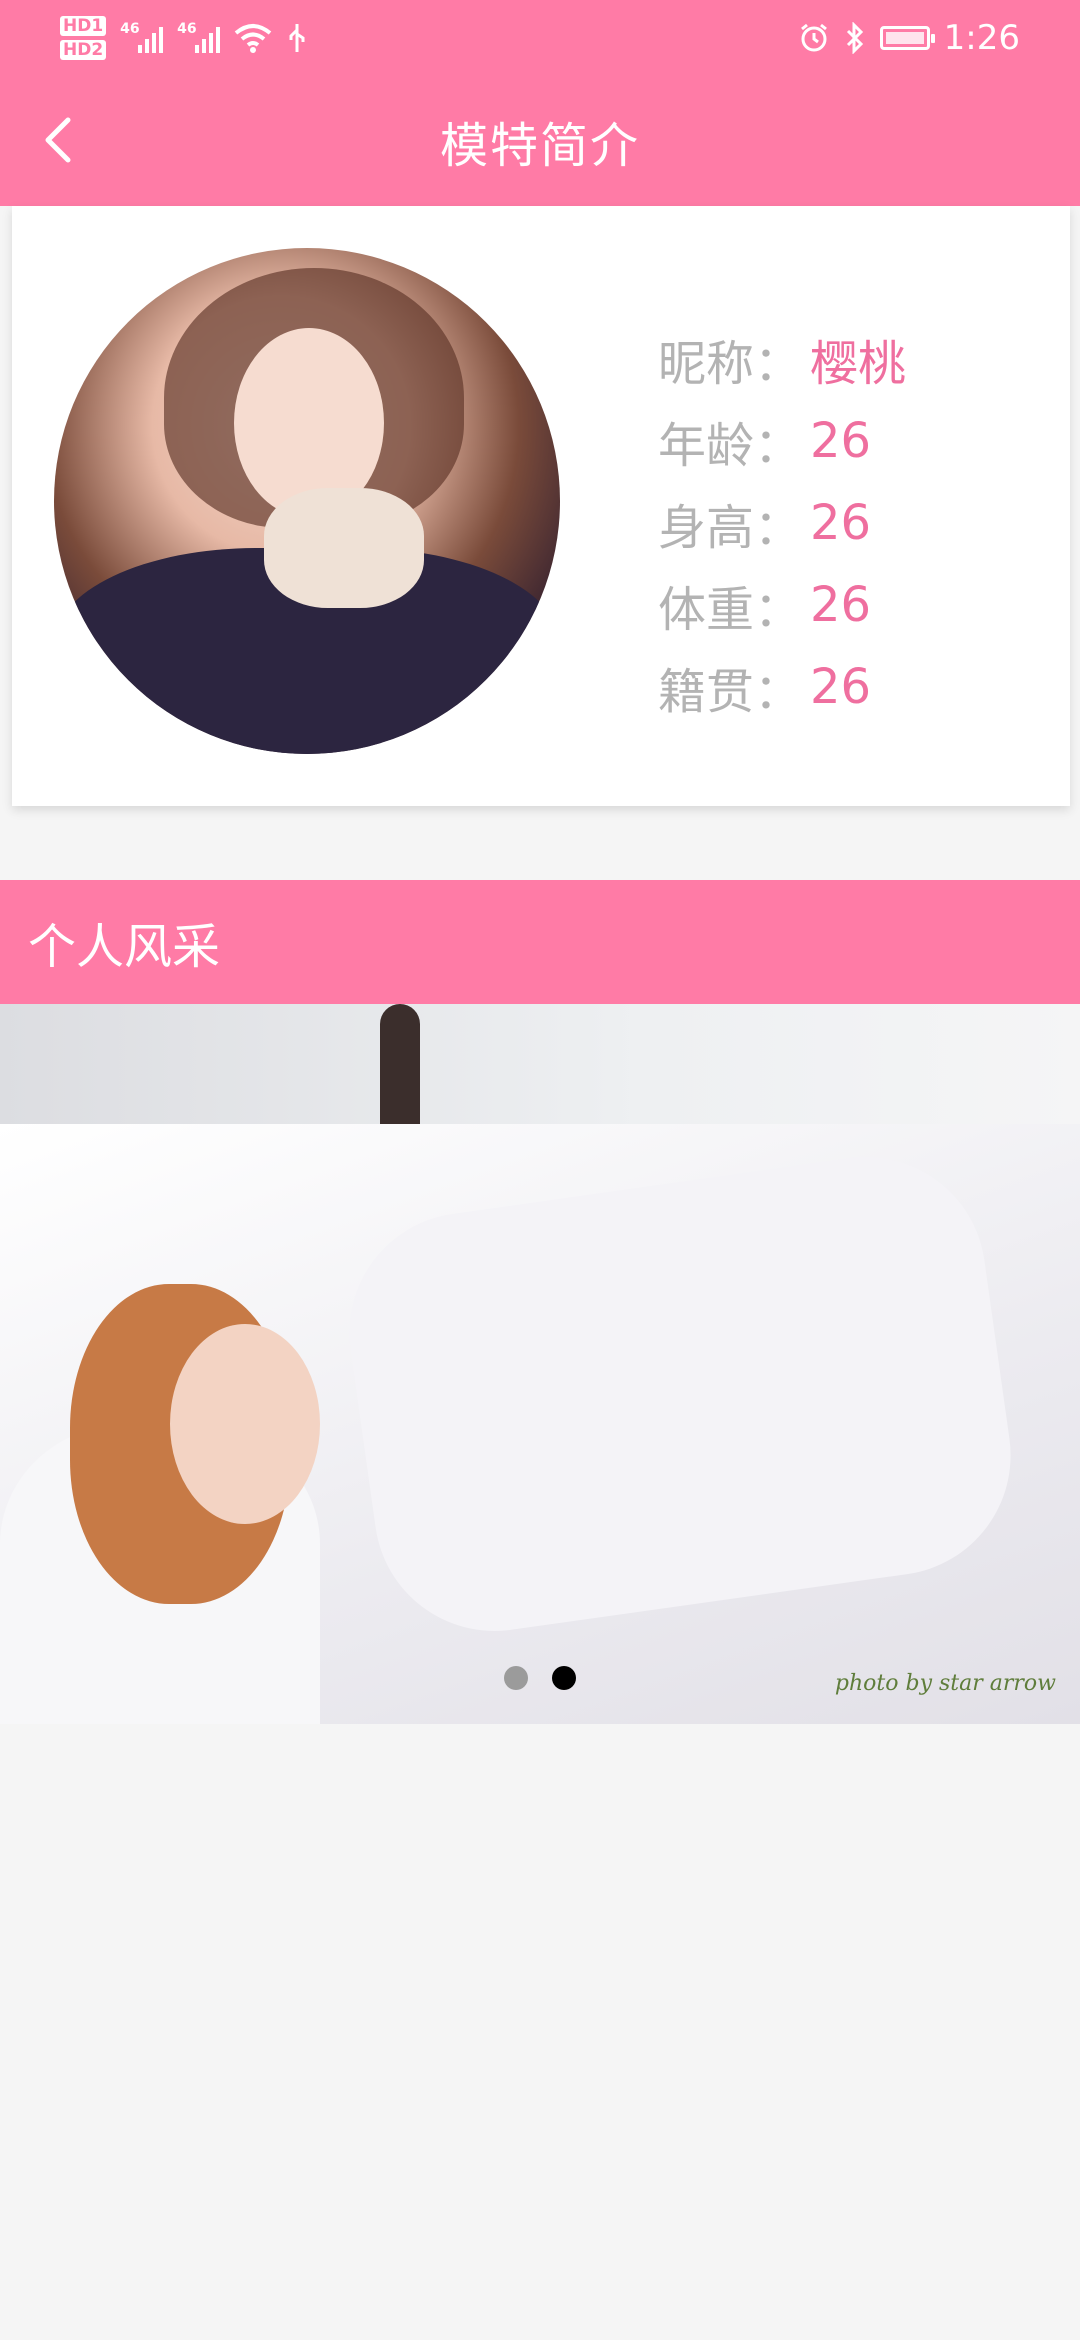 This screenshot has height=2340, width=1080. What do you see at coordinates (83, 26) in the screenshot?
I see `hd1-badge: HD1` at bounding box center [83, 26].